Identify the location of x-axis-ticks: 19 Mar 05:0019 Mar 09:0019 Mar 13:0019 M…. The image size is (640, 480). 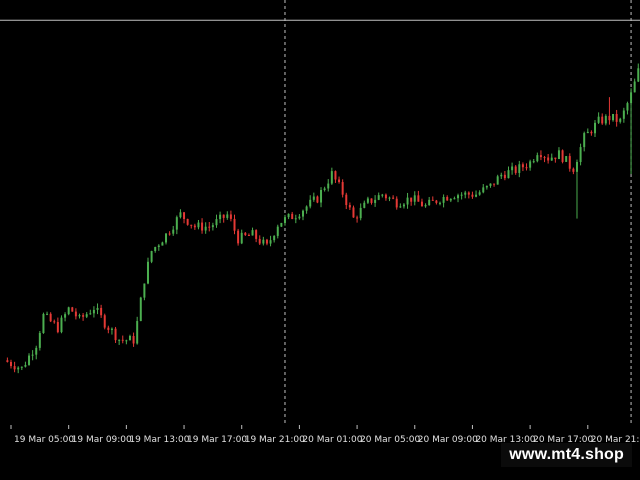
(325, 435).